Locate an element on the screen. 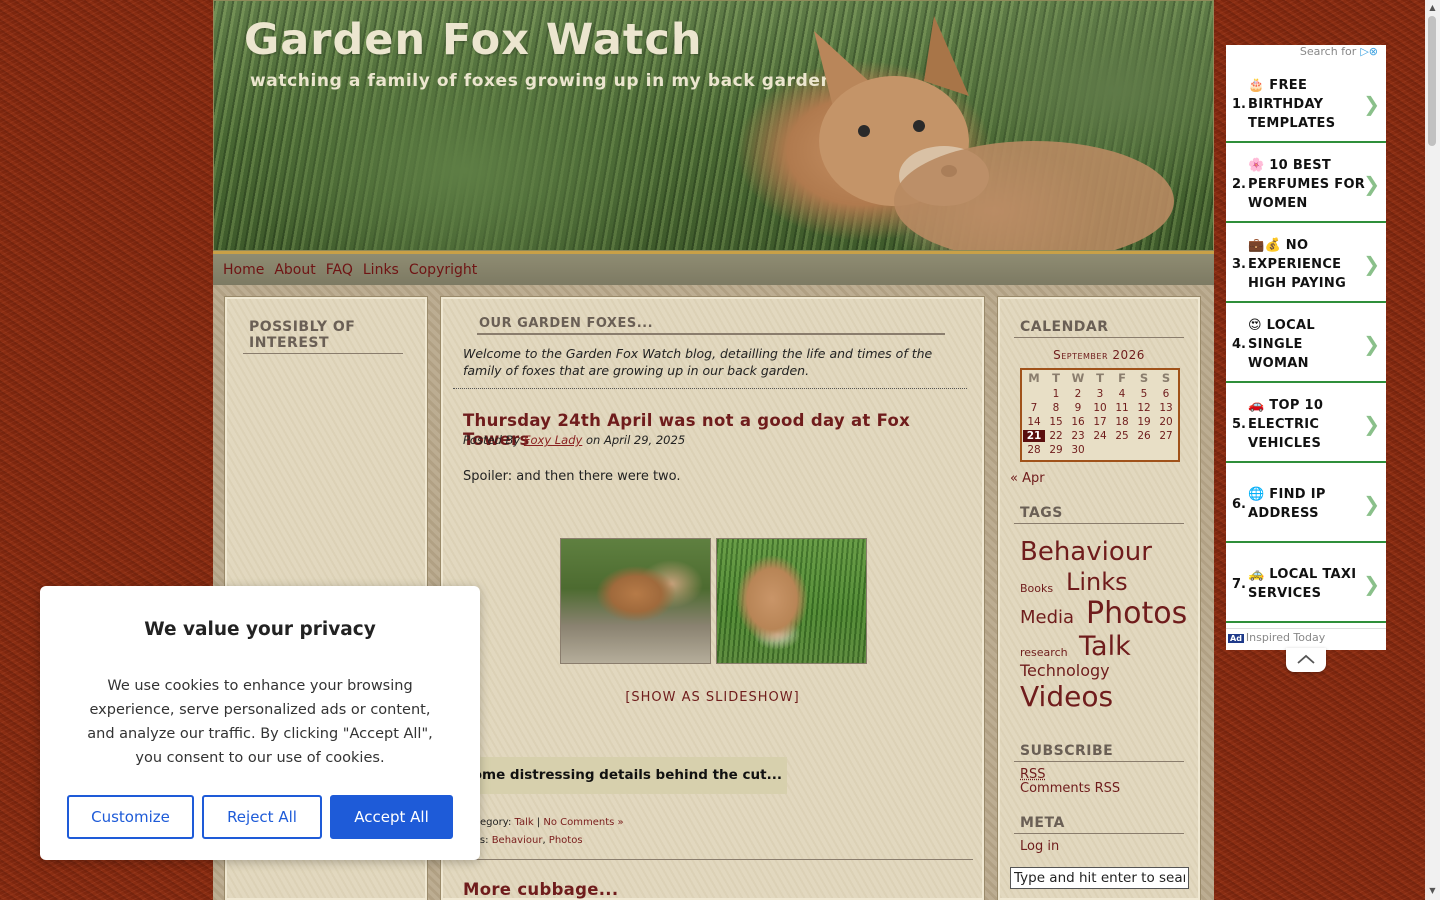 The height and width of the screenshot is (900, 1440). calendar-week-row: 21 22 23 24 25 26 27 is located at coordinates (1100, 437).